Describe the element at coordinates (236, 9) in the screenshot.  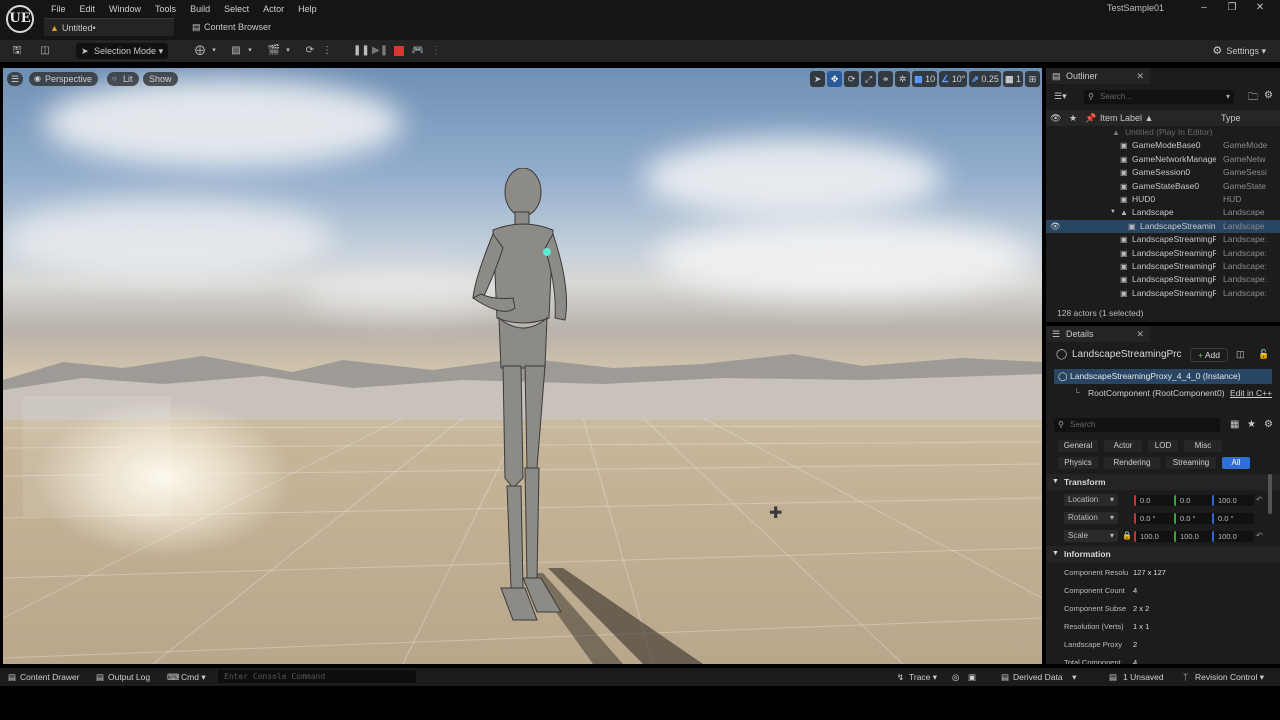
I see `menu-select: Select` at that location.